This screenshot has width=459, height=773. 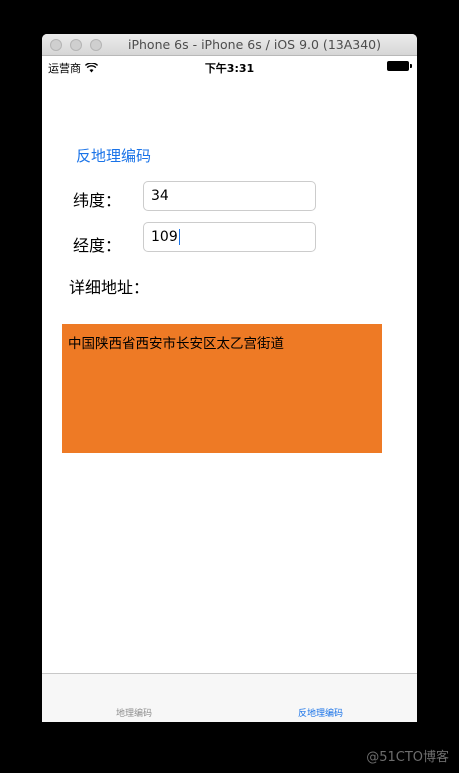 What do you see at coordinates (254, 44) in the screenshot?
I see `window-title: iPhone 6s - iPhone 6s / iOS 9.0 (13A340)` at bounding box center [254, 44].